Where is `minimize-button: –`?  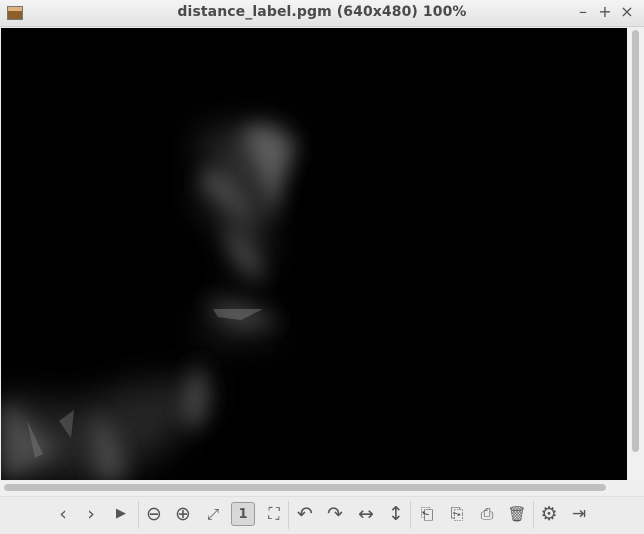
minimize-button: – is located at coordinates (583, 12).